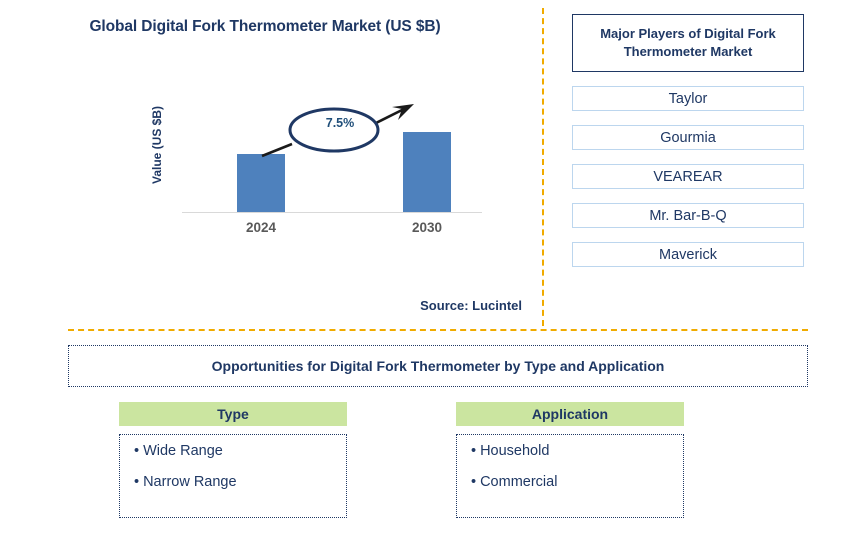 The image size is (868, 533). I want to click on player-label: VEAREAR, so click(688, 176).